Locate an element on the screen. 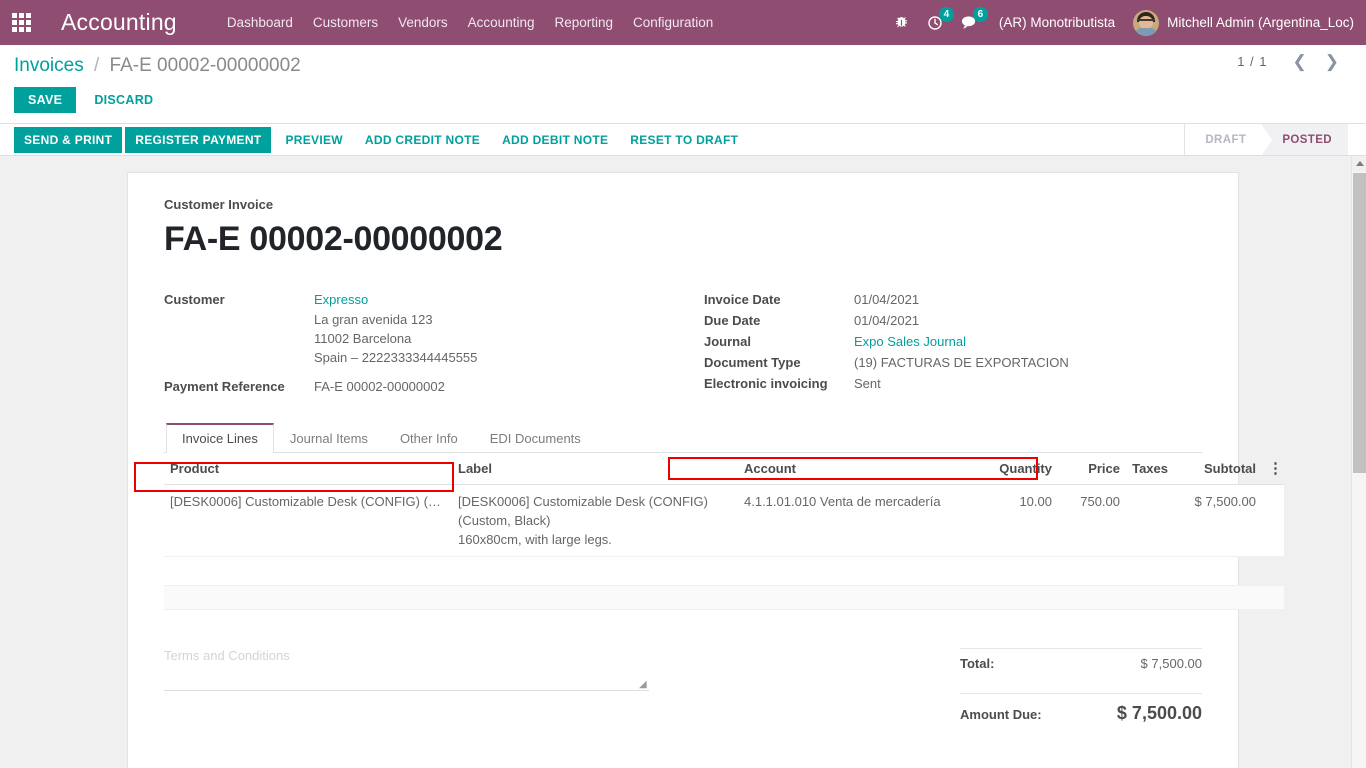  vertical-scrollbar is located at coordinates (1358, 462).